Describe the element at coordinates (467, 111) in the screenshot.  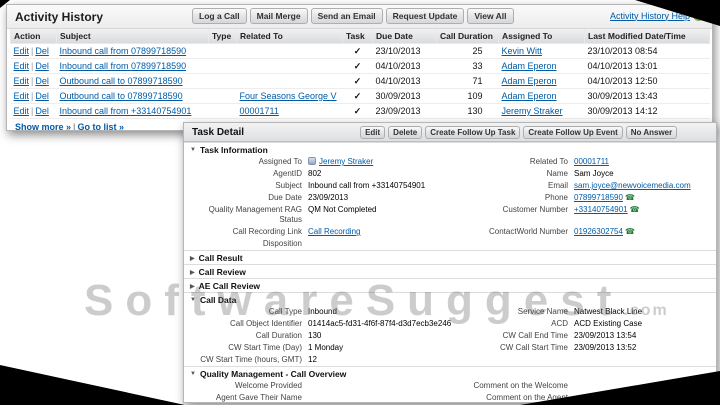
I see `call-duration-cell: 130` at that location.